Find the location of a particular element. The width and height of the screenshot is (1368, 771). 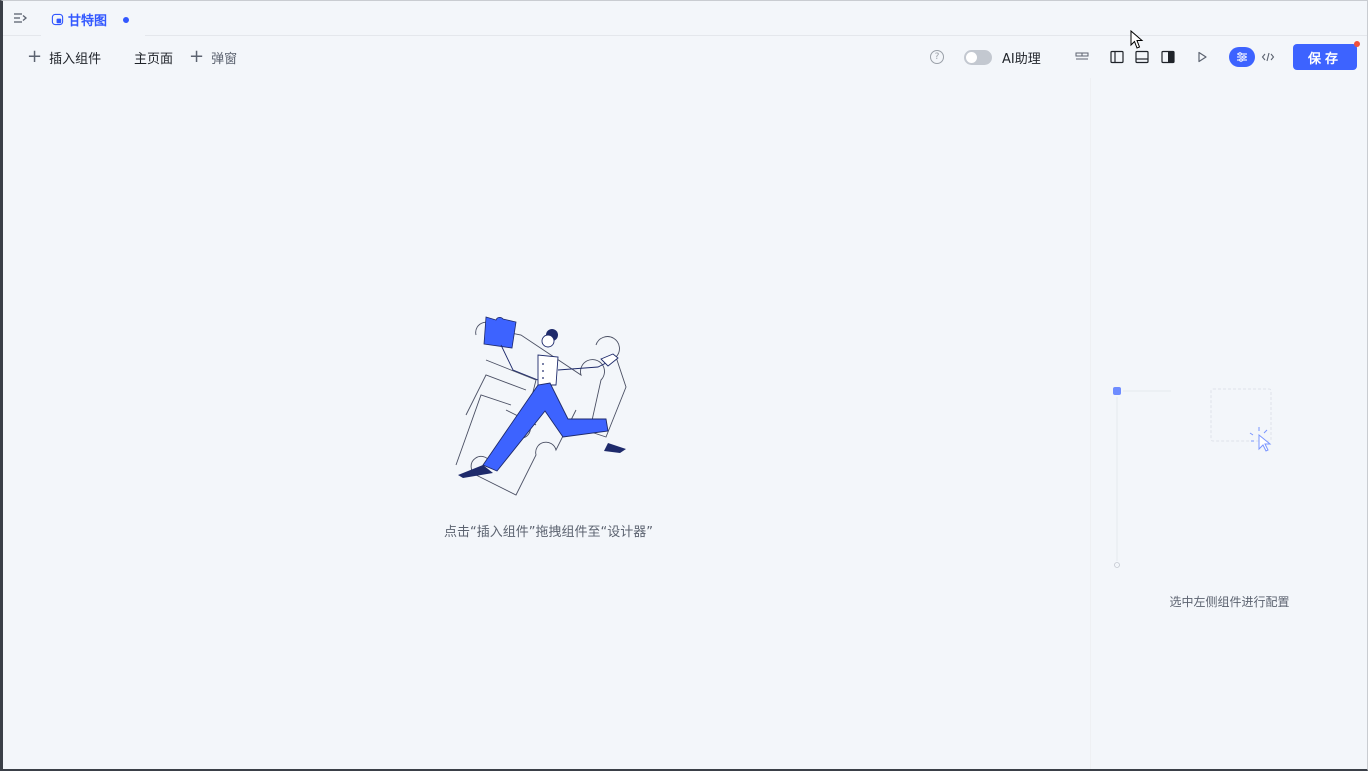

panel-right-filled-icon is located at coordinates (1168, 57).